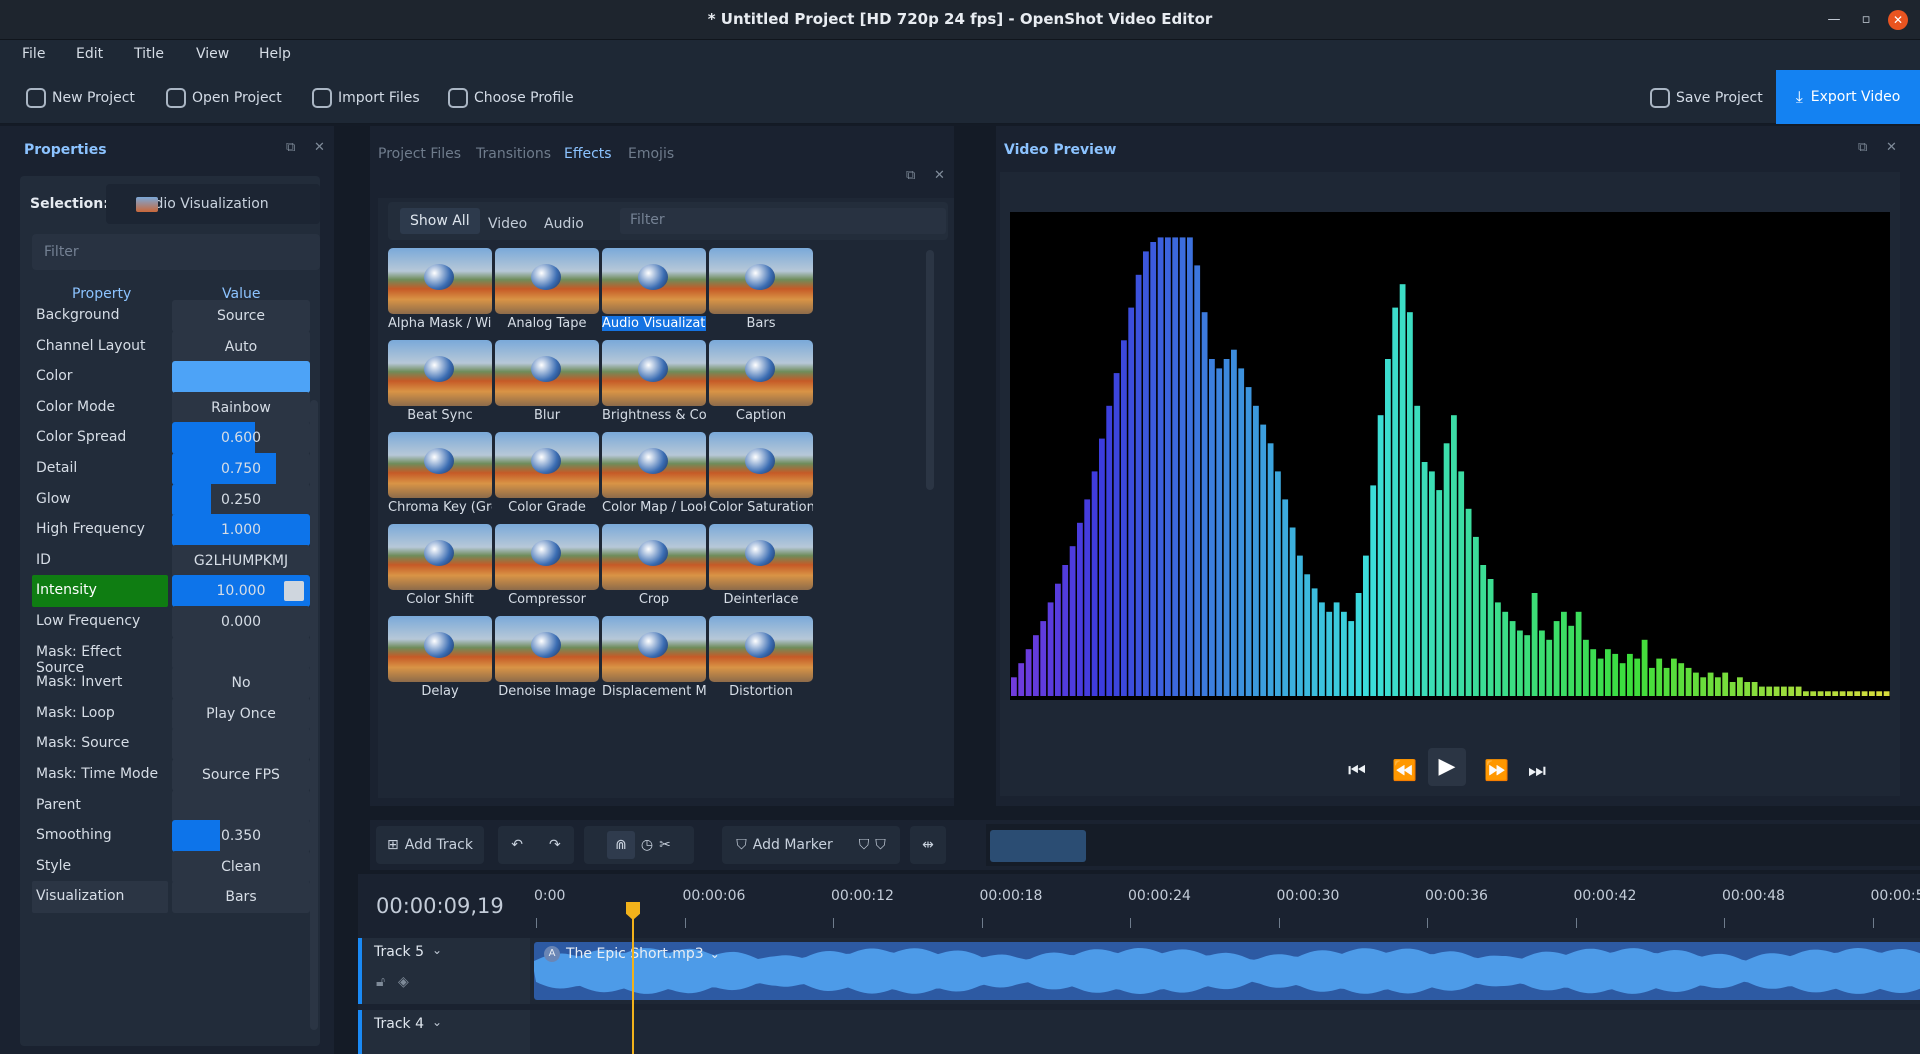 This screenshot has height=1054, width=1920. Describe the element at coordinates (555, 845) in the screenshot. I see `redo-icon: ↷` at that location.